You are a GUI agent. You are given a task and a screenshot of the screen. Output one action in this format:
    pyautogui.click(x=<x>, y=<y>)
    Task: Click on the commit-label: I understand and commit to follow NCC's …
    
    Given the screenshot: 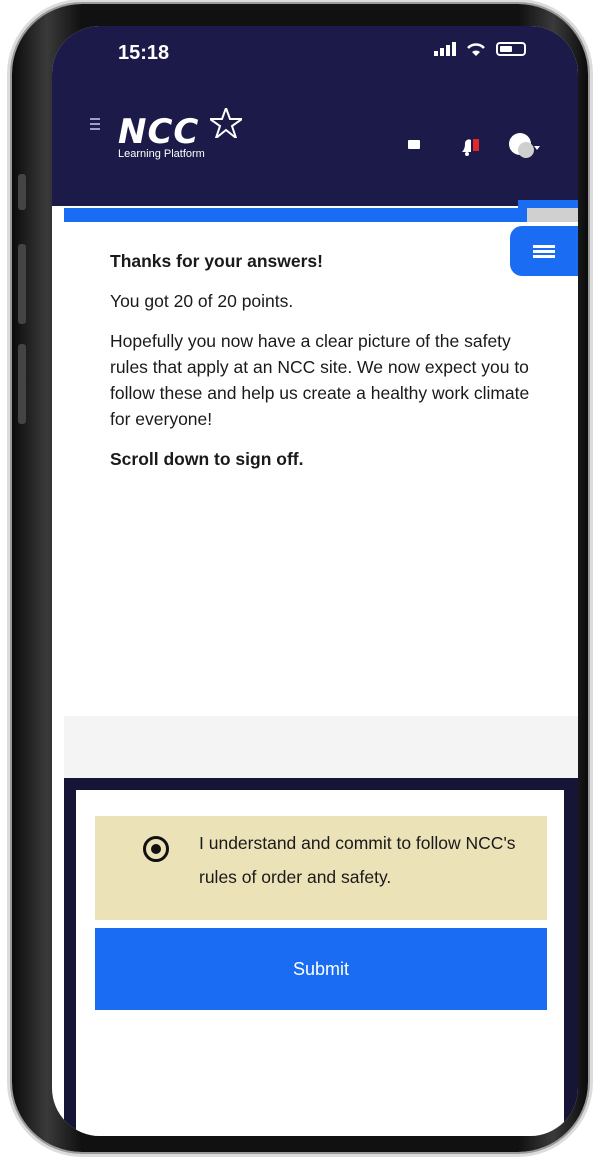 What is the action you would take?
    pyautogui.click(x=357, y=860)
    